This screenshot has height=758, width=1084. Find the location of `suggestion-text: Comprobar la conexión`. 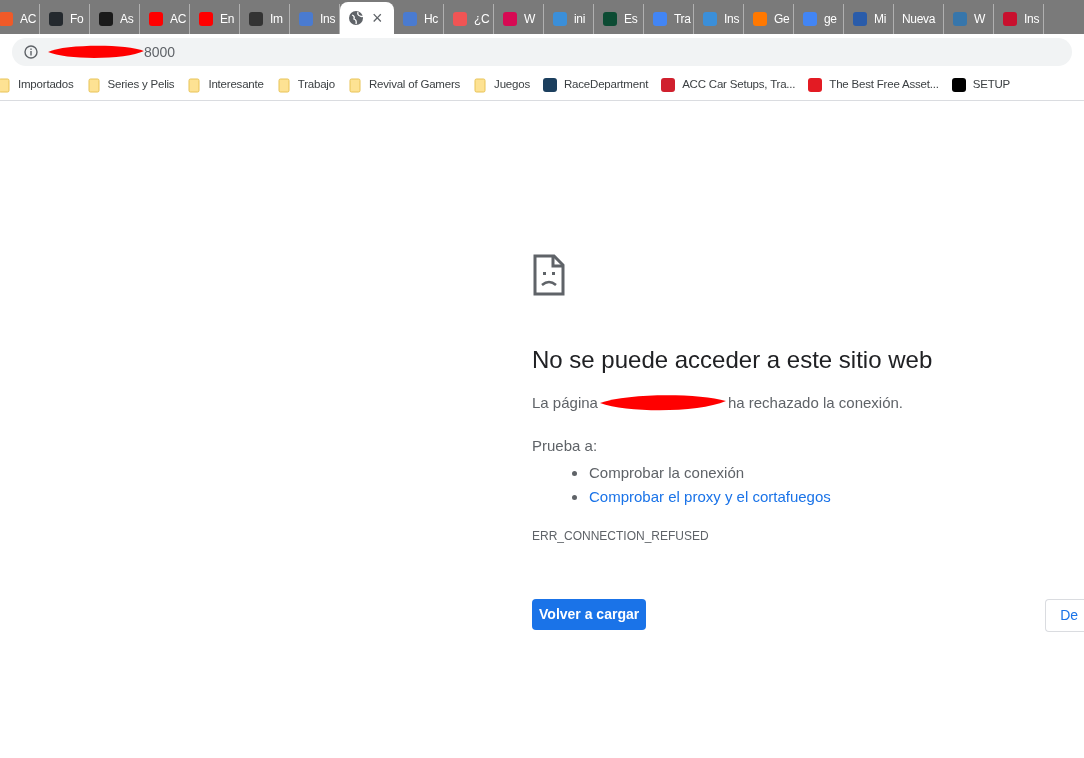

suggestion-text: Comprobar la conexión is located at coordinates (667, 473).